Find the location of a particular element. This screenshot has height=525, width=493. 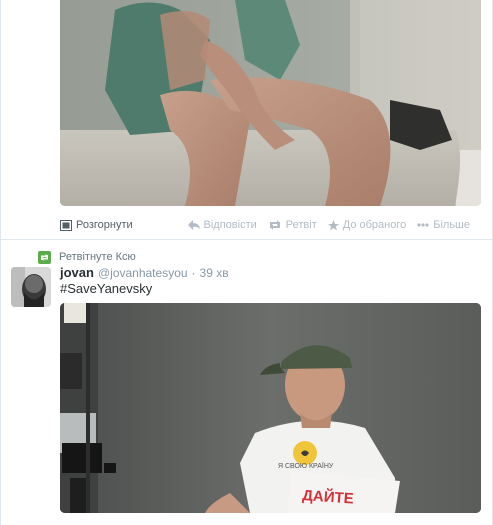

expand-label: Розгорнути is located at coordinates (104, 225).